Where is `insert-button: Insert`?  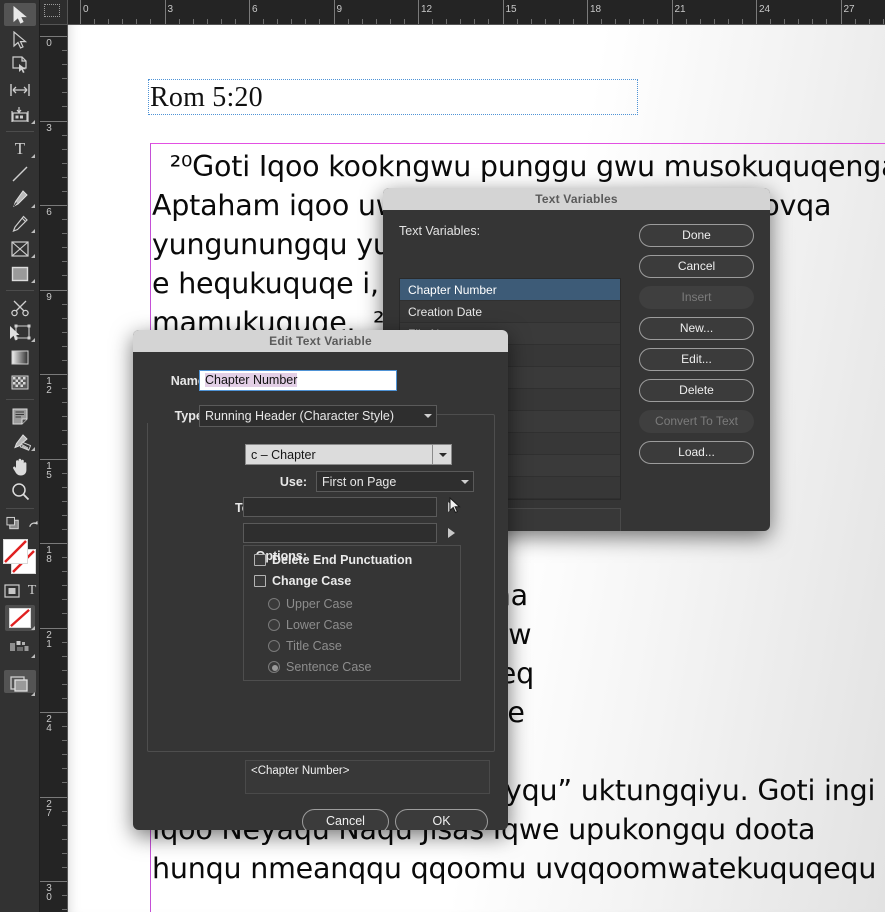
insert-button: Insert is located at coordinates (696, 297).